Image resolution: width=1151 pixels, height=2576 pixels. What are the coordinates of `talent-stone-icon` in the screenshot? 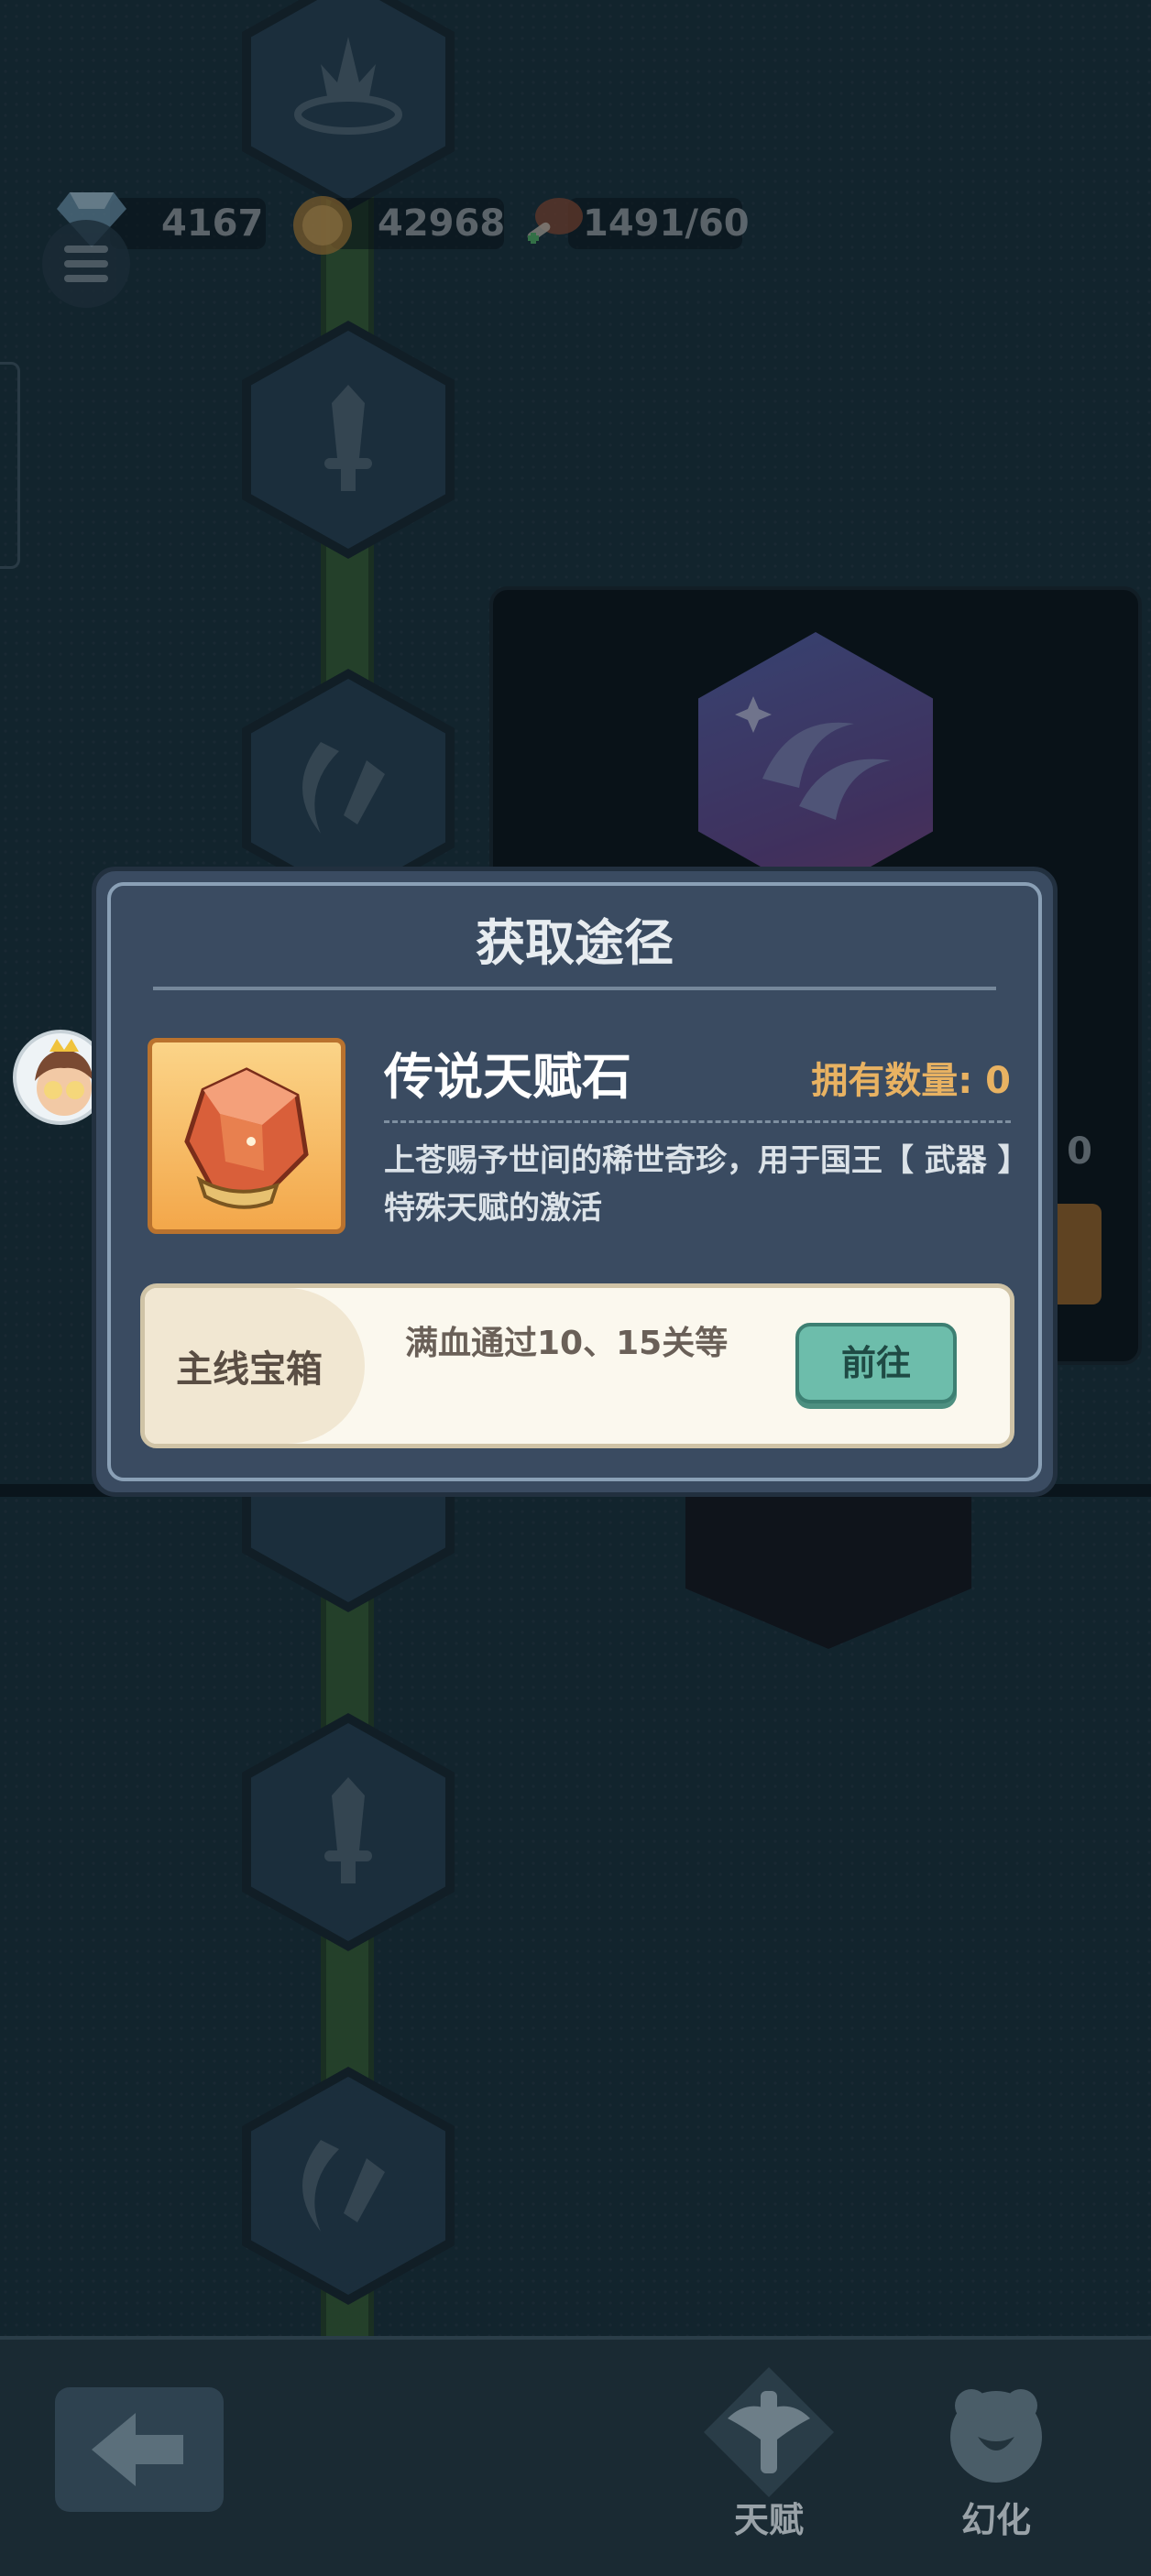 It's located at (246, 1138).